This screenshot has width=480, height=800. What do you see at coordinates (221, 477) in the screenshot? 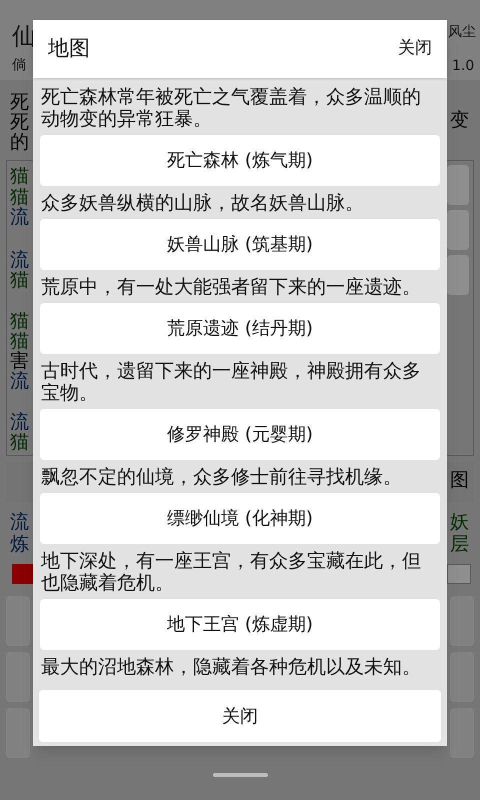
I see `area-description: 飘忽不定的仙境，众多修士前往寻找机缘。` at bounding box center [221, 477].